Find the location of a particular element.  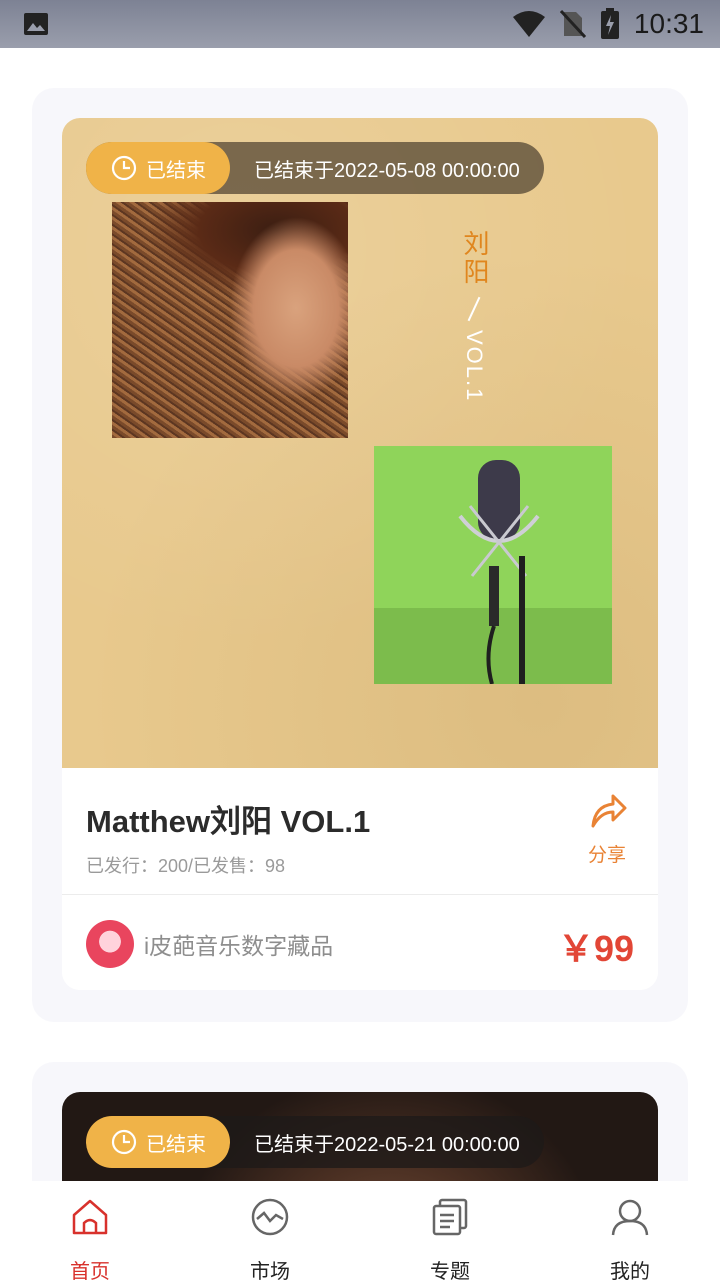

microphone-icon is located at coordinates (499, 572).